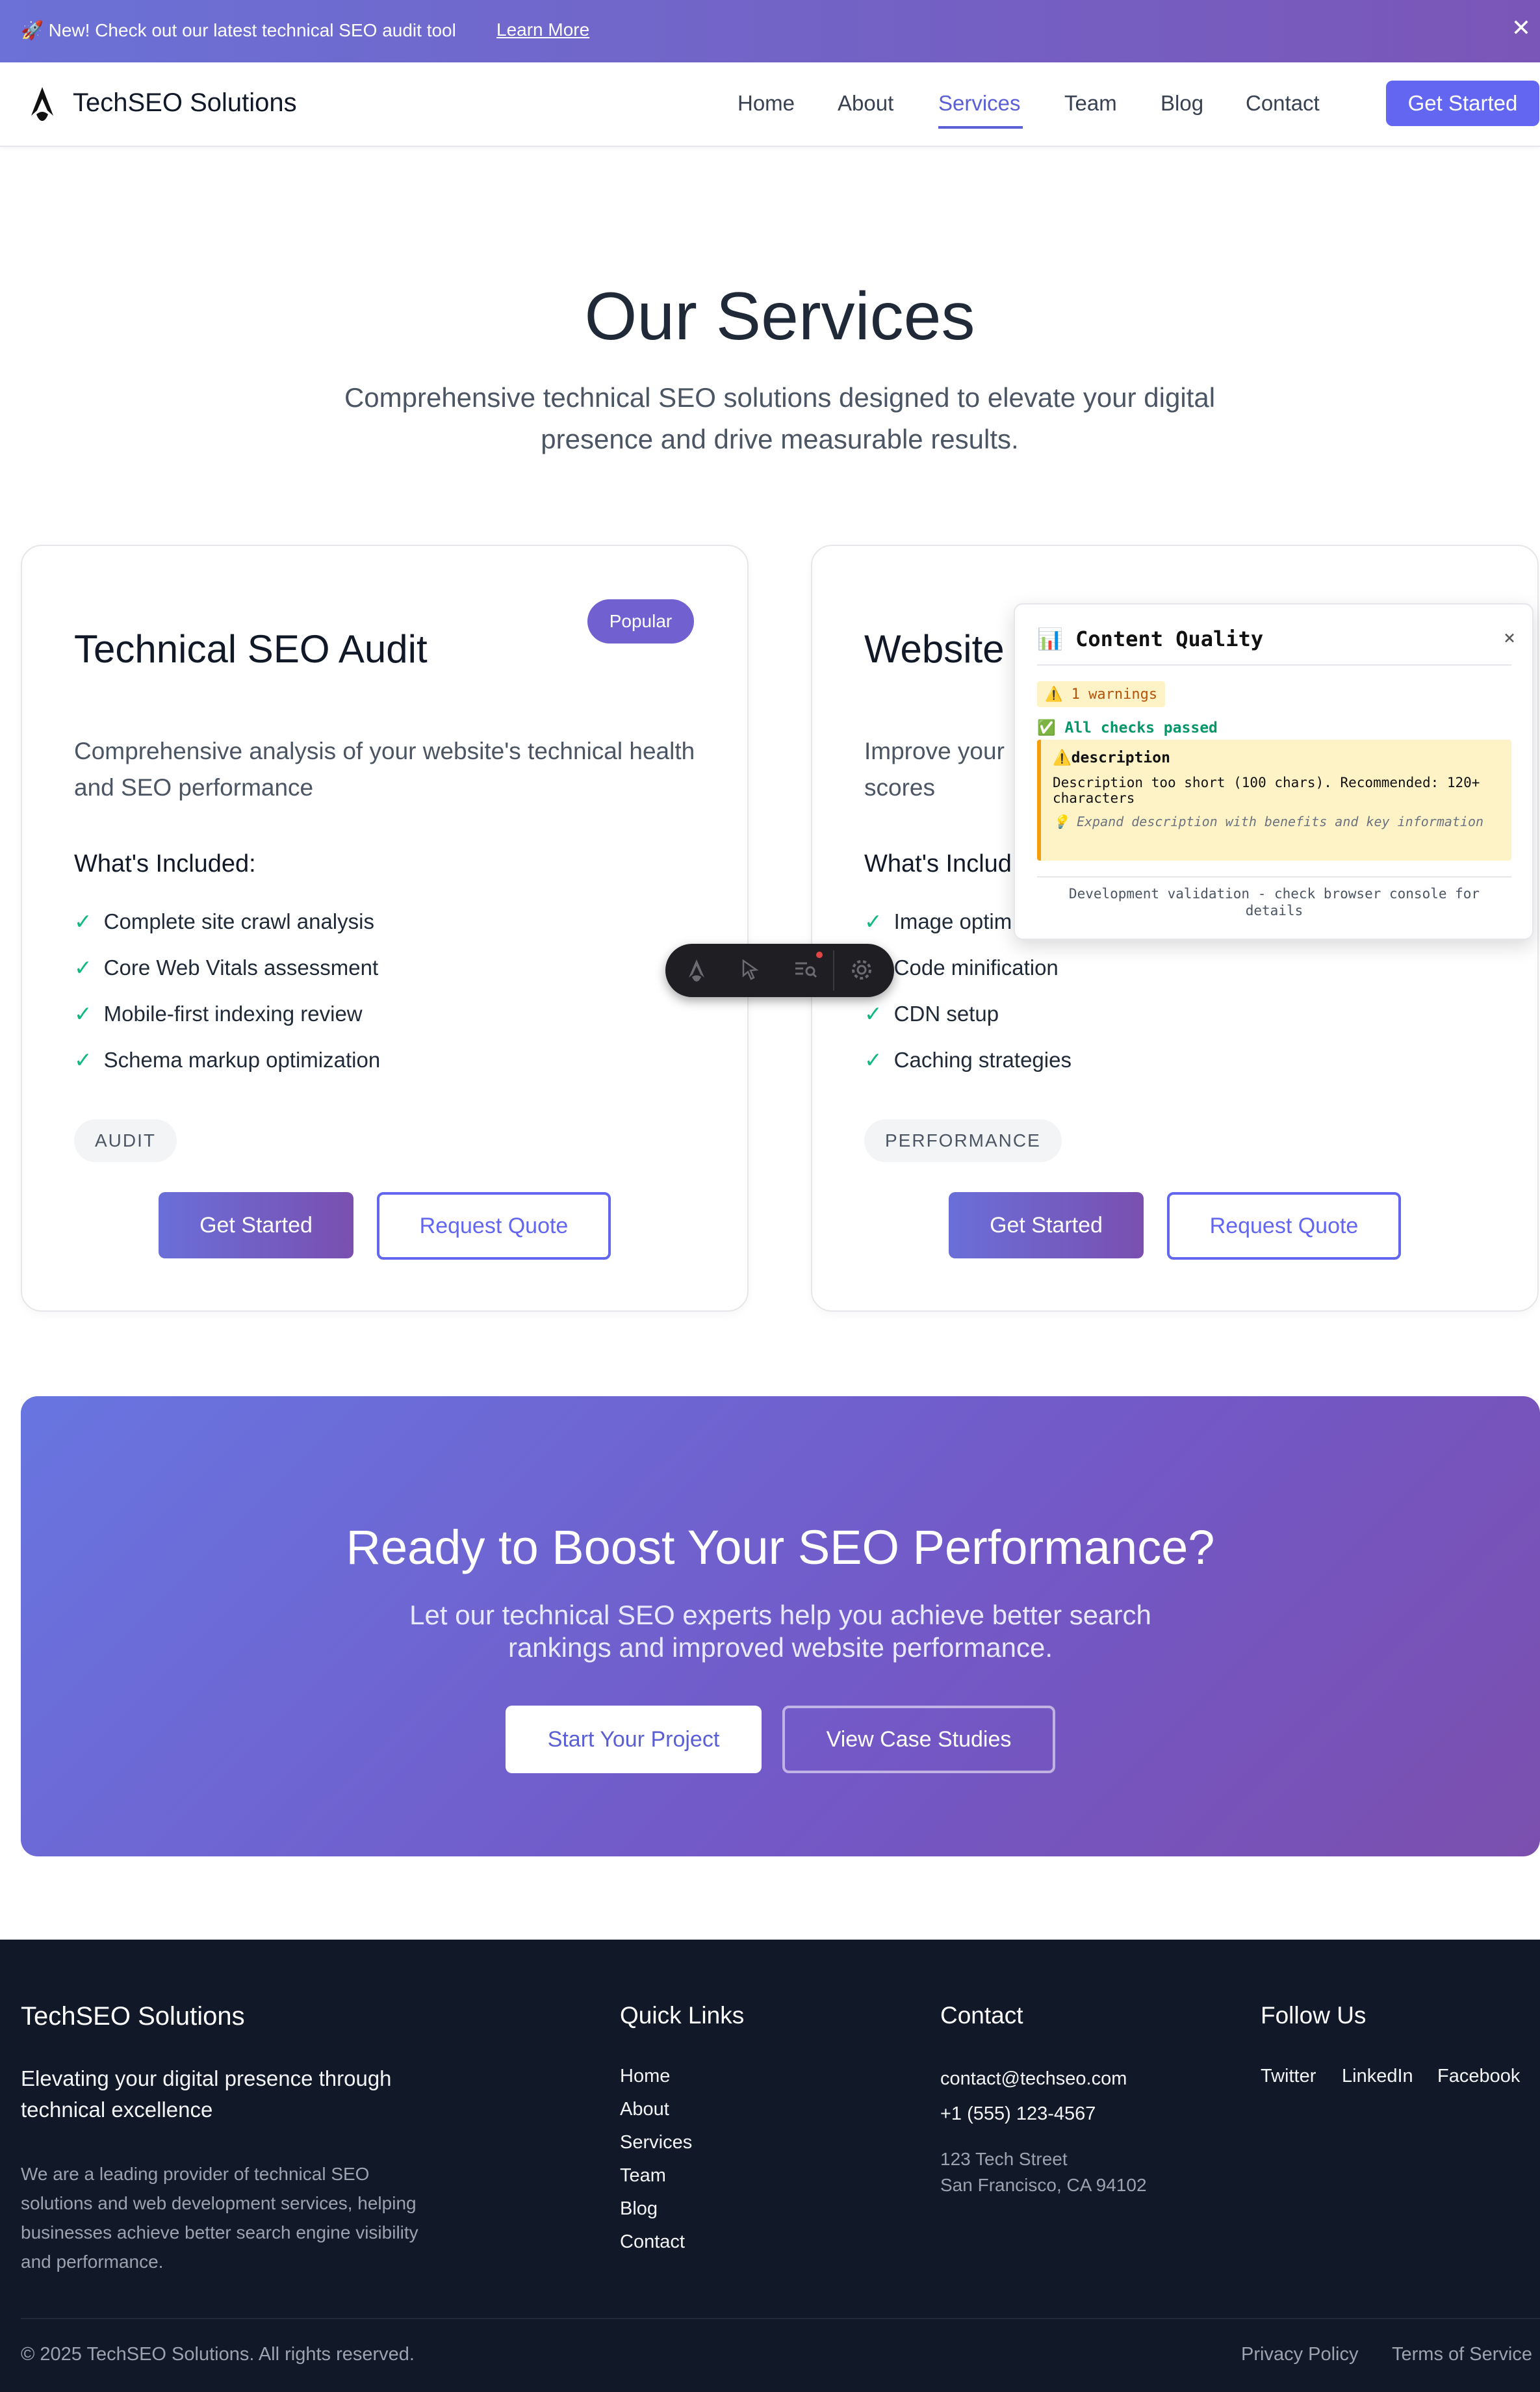 The image size is (1540, 2392). I want to click on footer-link-about: About, so click(644, 2110).